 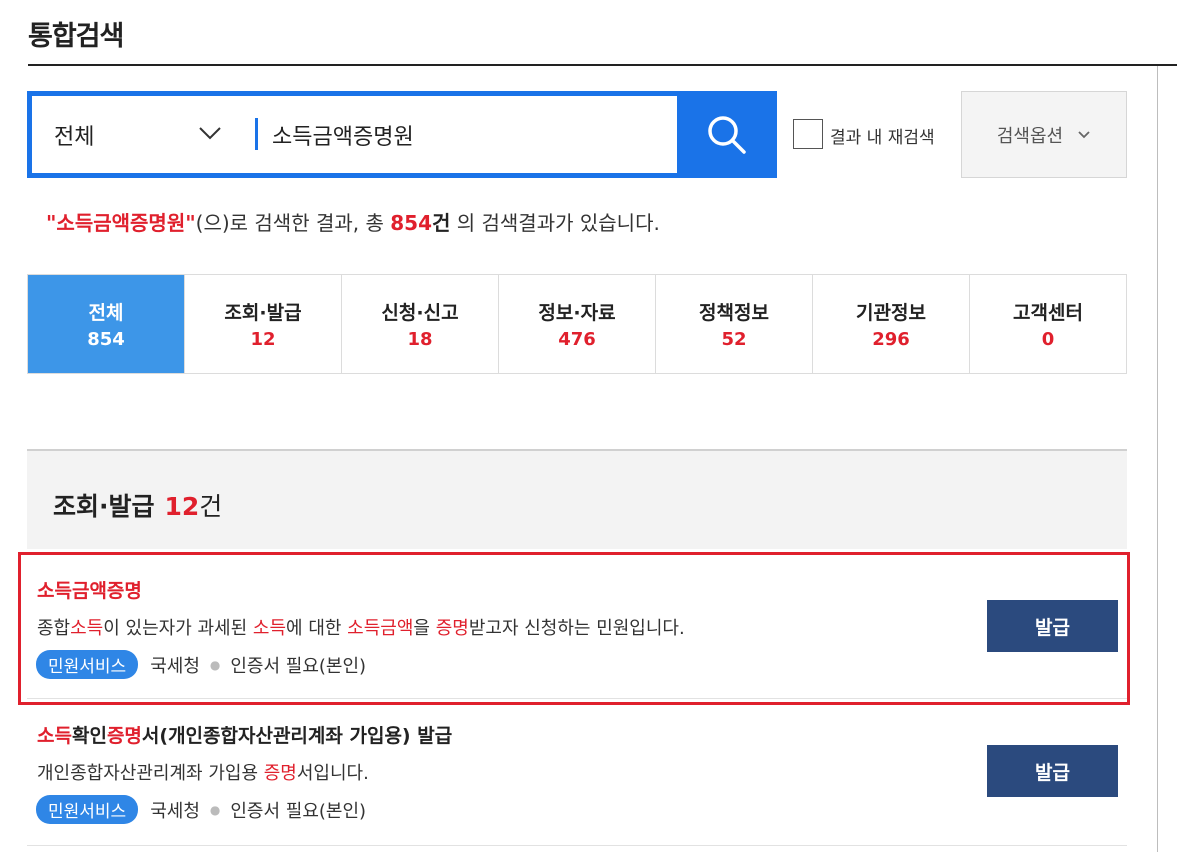 I want to click on summary-query: "소득금액증명원", so click(x=121, y=223).